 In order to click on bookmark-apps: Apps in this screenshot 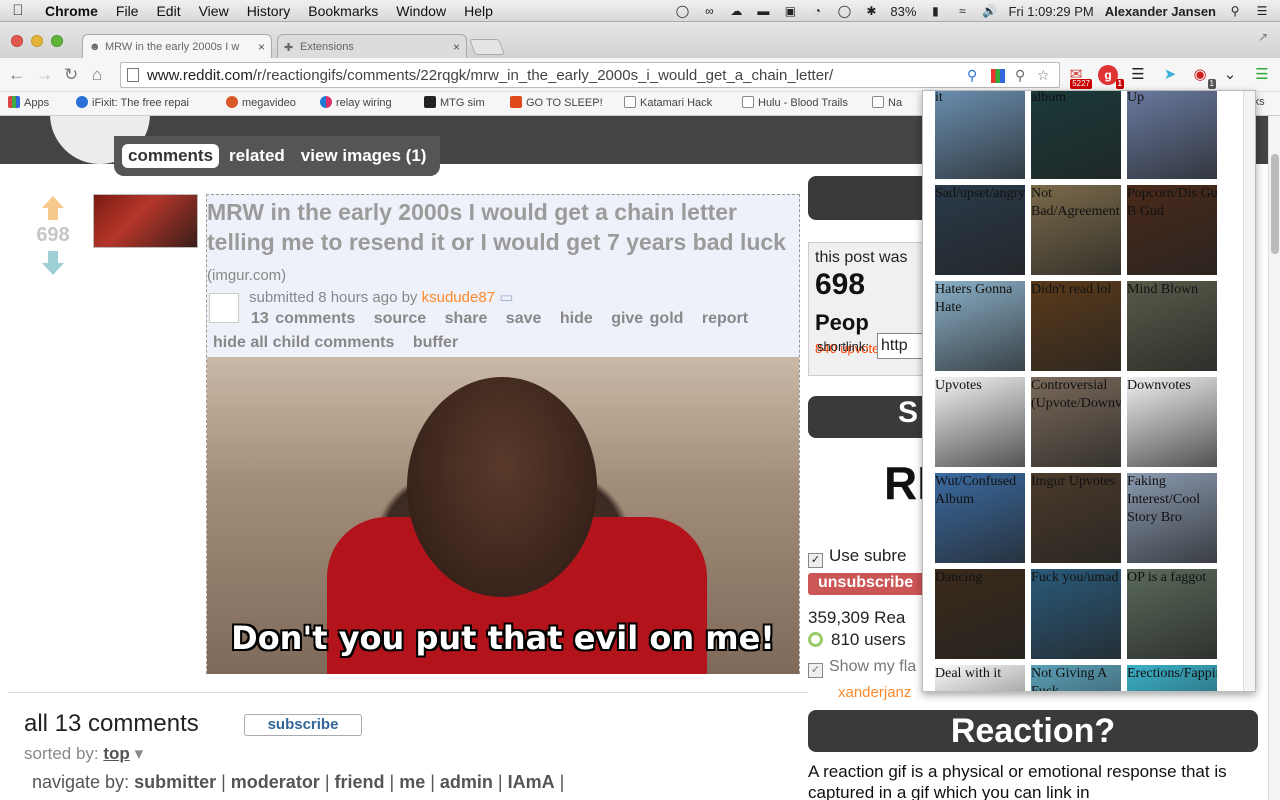, I will do `click(28, 102)`.